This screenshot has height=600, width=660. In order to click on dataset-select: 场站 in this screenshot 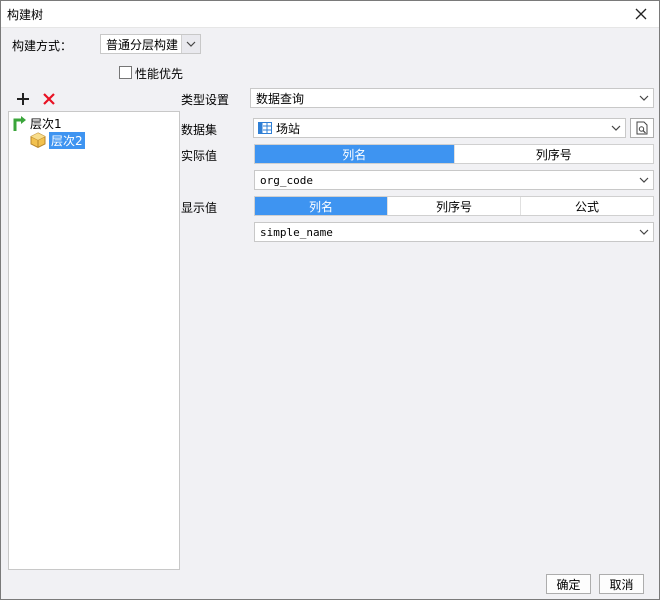, I will do `click(439, 128)`.